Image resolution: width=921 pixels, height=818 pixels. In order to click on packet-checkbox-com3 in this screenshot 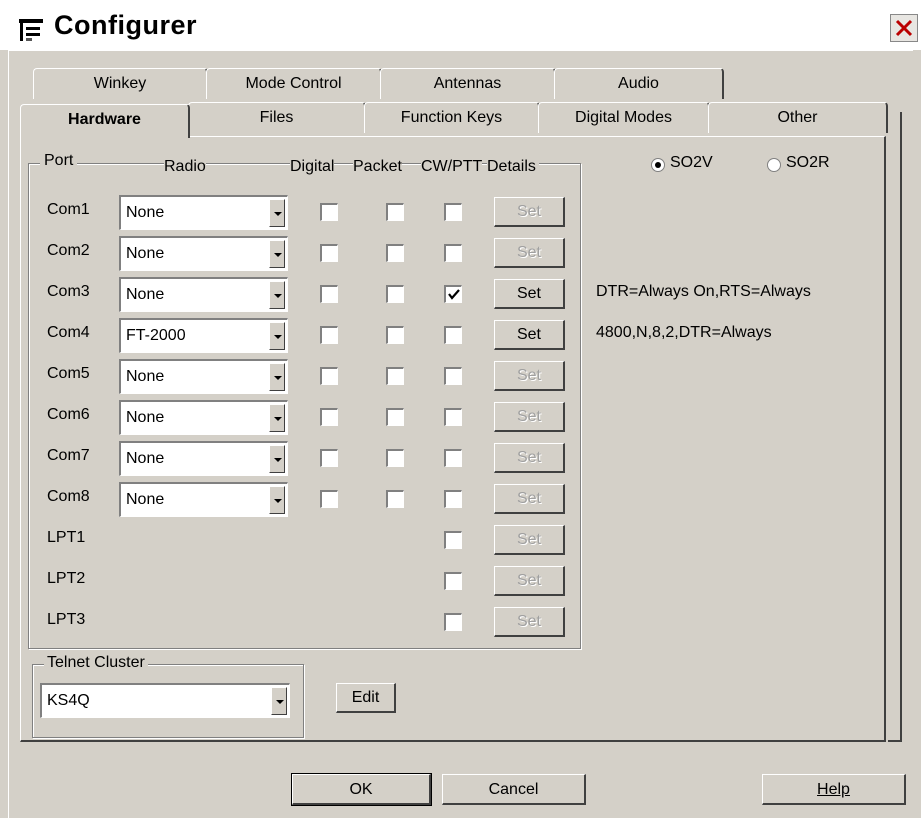, I will do `click(395, 294)`.